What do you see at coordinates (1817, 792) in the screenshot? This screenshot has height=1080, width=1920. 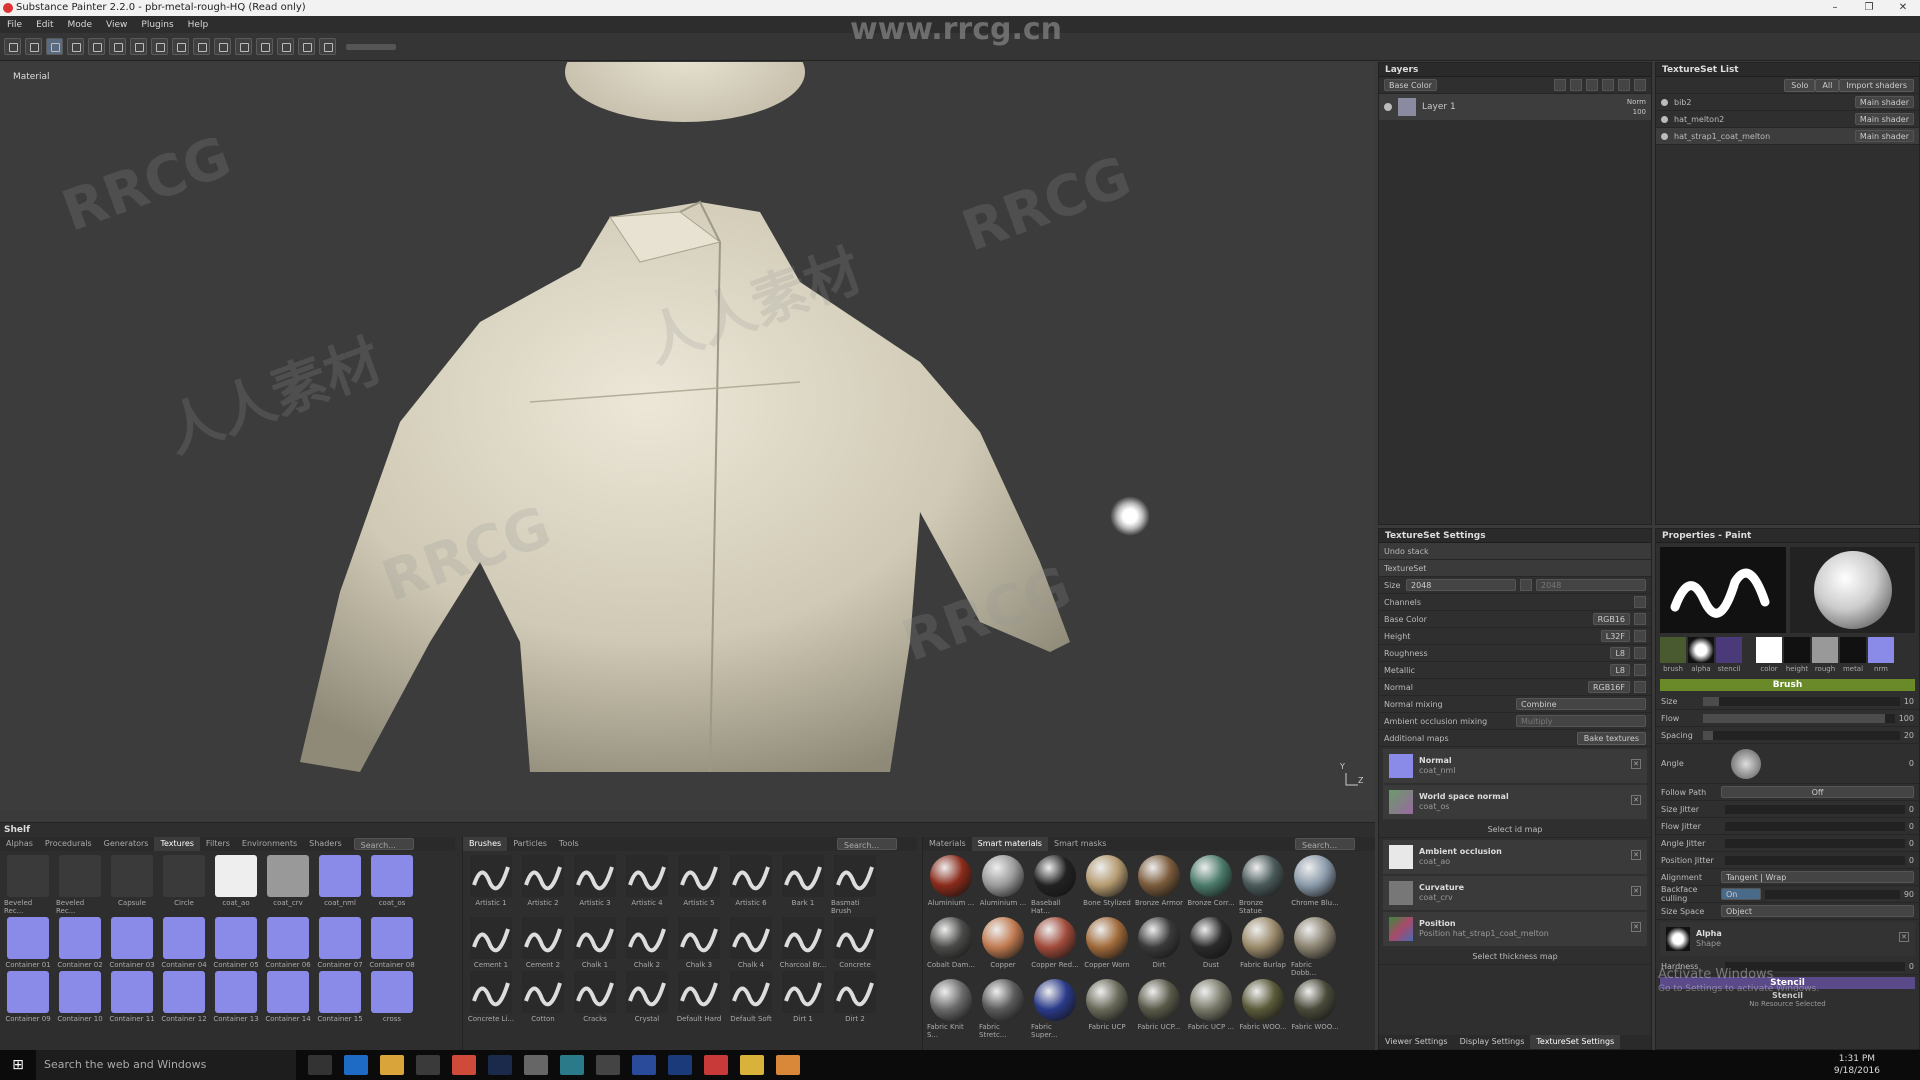 I see `follow-path-toggle: Off` at bounding box center [1817, 792].